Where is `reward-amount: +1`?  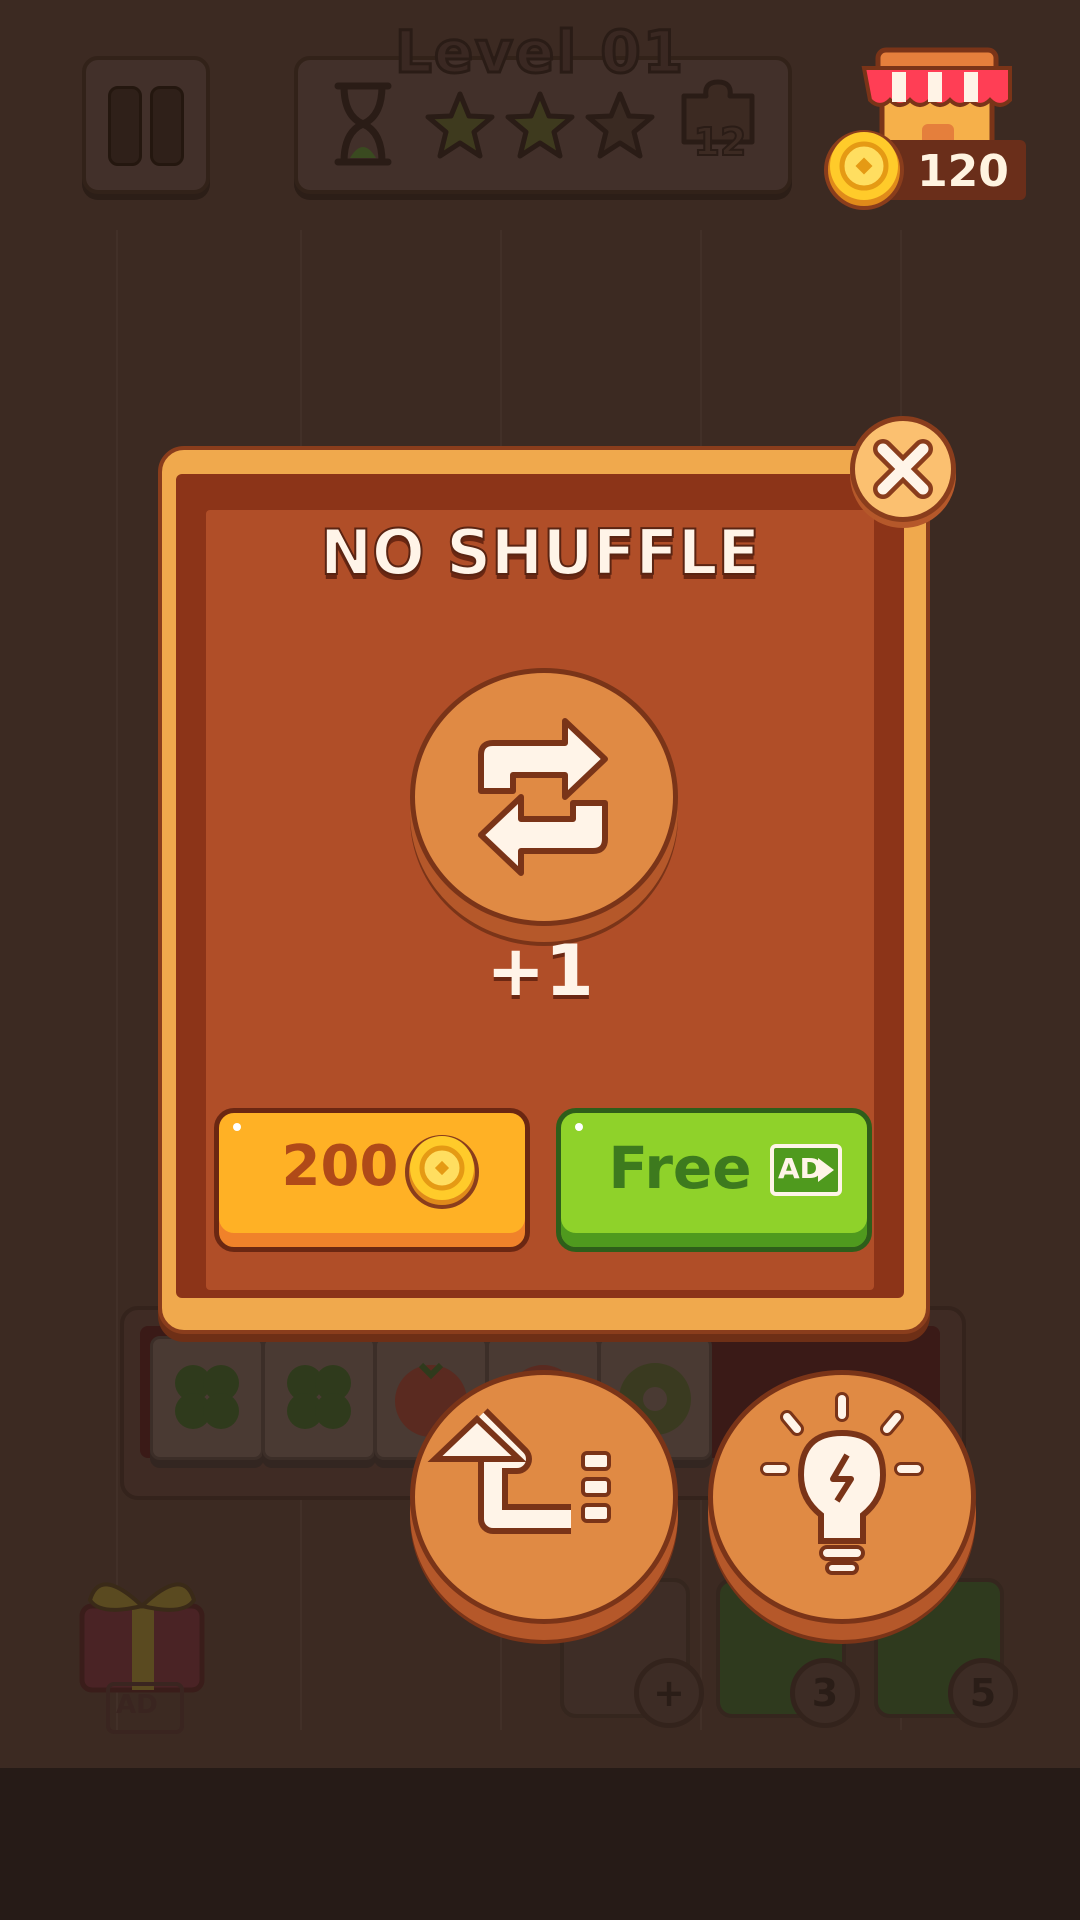 reward-amount: +1 is located at coordinates (540, 971).